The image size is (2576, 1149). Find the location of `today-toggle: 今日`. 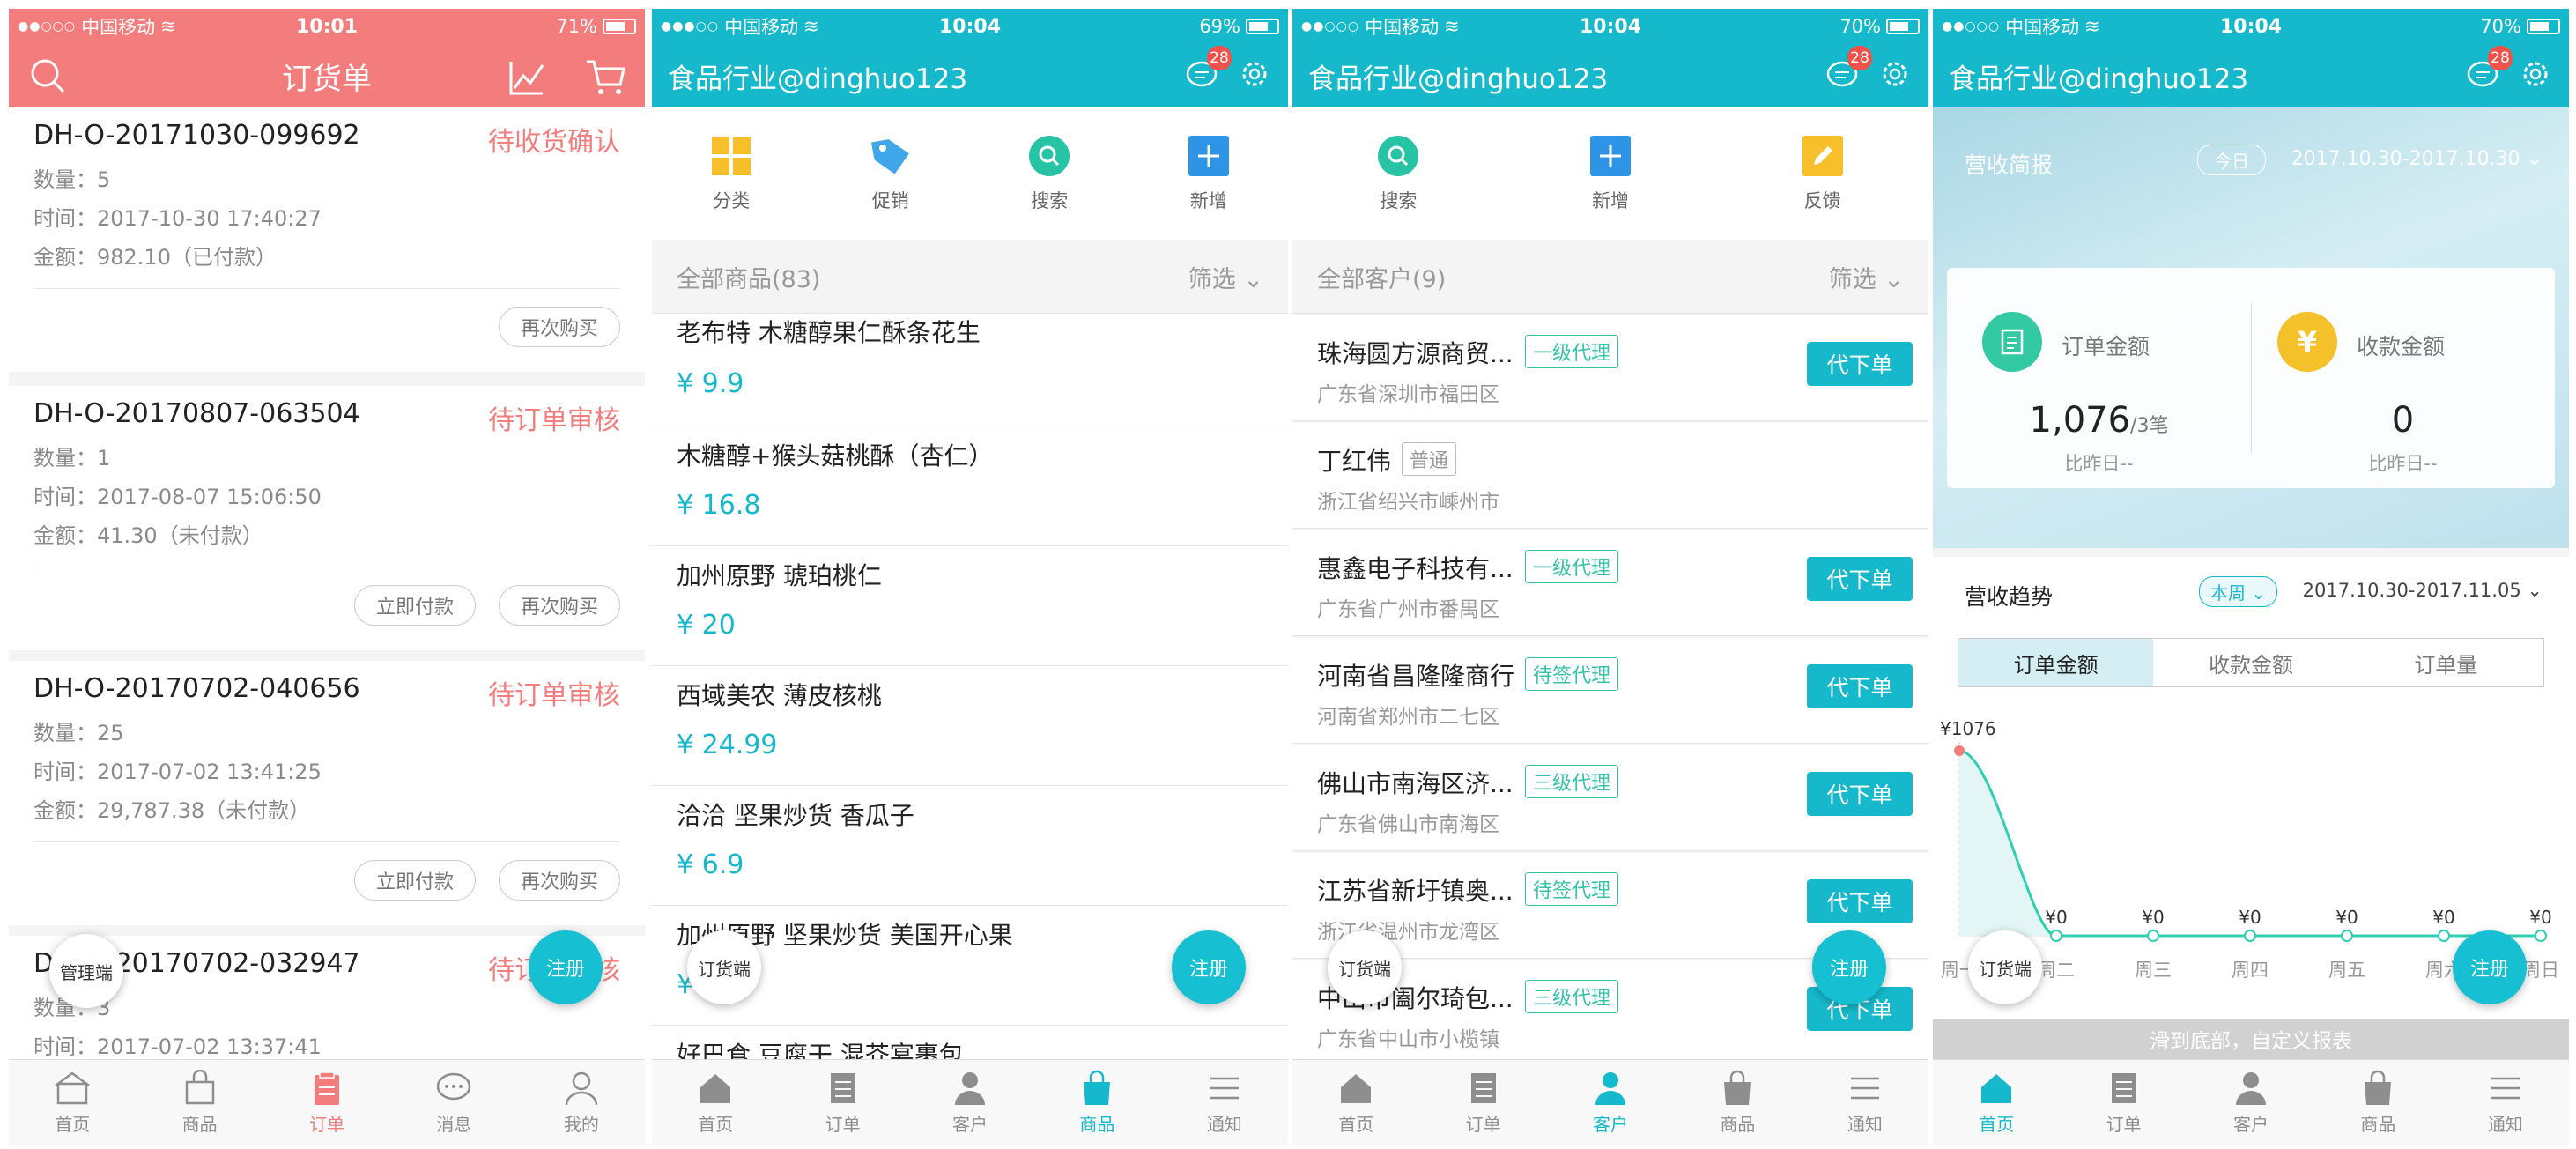

today-toggle: 今日 is located at coordinates (2231, 160).